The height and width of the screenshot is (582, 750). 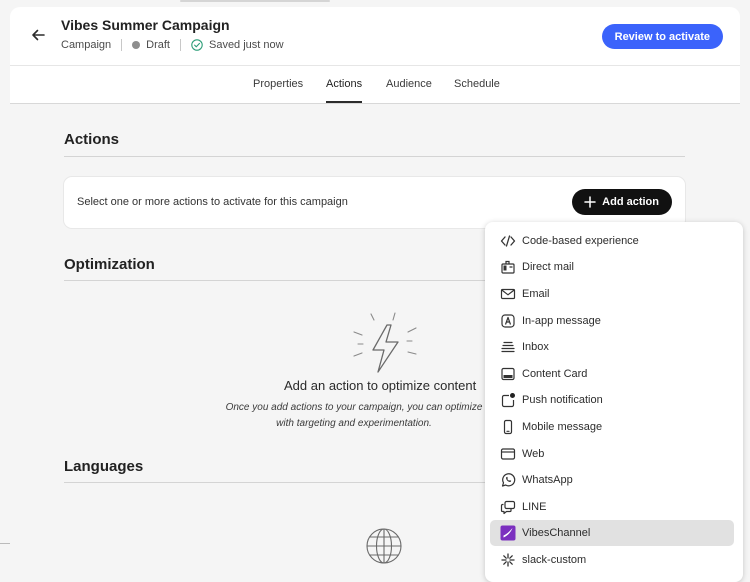 What do you see at coordinates (158, 45) in the screenshot?
I see `status-badge: Draft` at bounding box center [158, 45].